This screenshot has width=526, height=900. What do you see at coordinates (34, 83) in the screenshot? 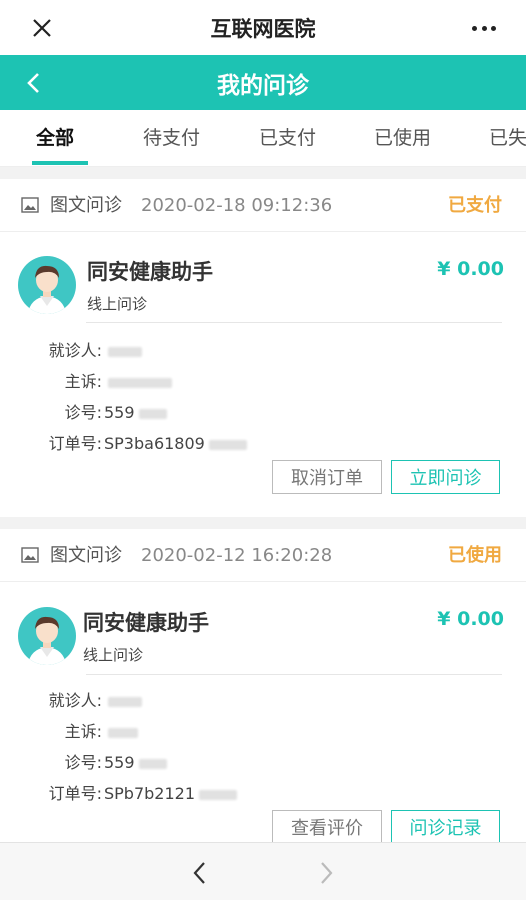
I see `back-icon` at bounding box center [34, 83].